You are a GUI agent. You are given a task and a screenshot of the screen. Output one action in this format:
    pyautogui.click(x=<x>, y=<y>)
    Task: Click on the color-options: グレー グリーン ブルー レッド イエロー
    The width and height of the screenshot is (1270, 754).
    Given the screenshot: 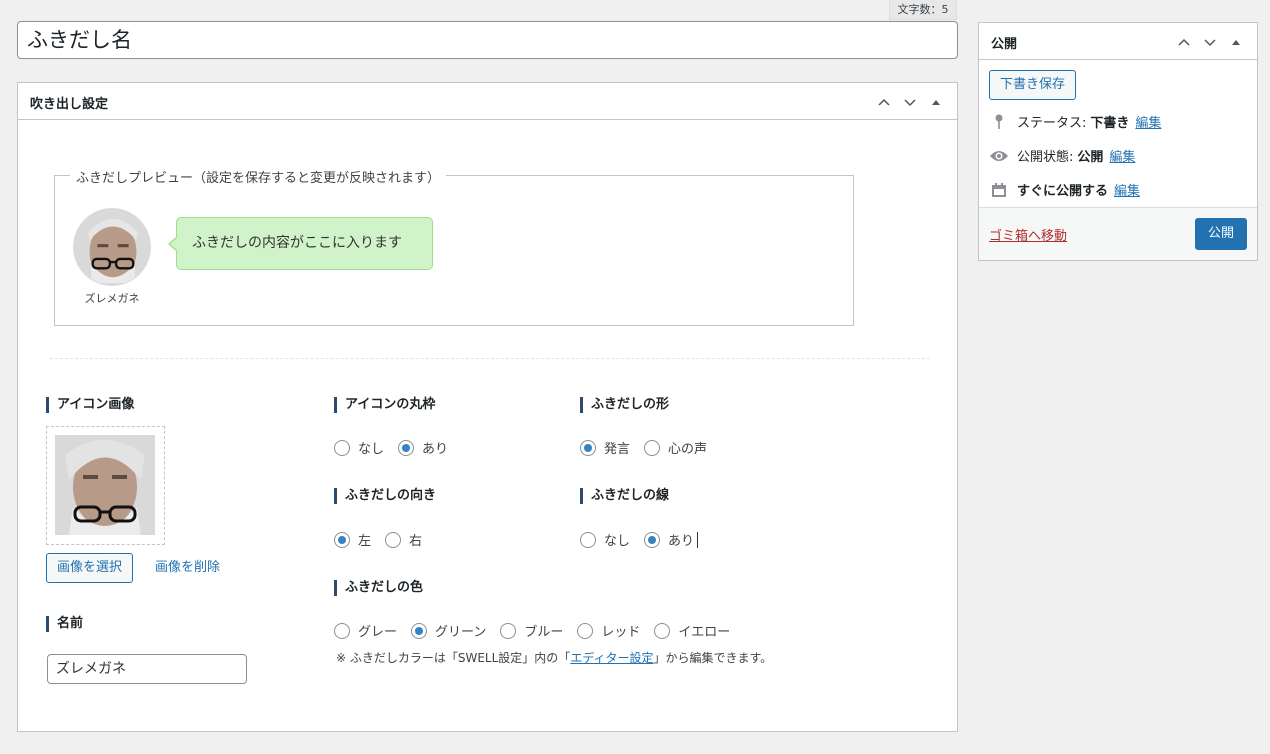 What is the action you would take?
    pyautogui.click(x=539, y=630)
    